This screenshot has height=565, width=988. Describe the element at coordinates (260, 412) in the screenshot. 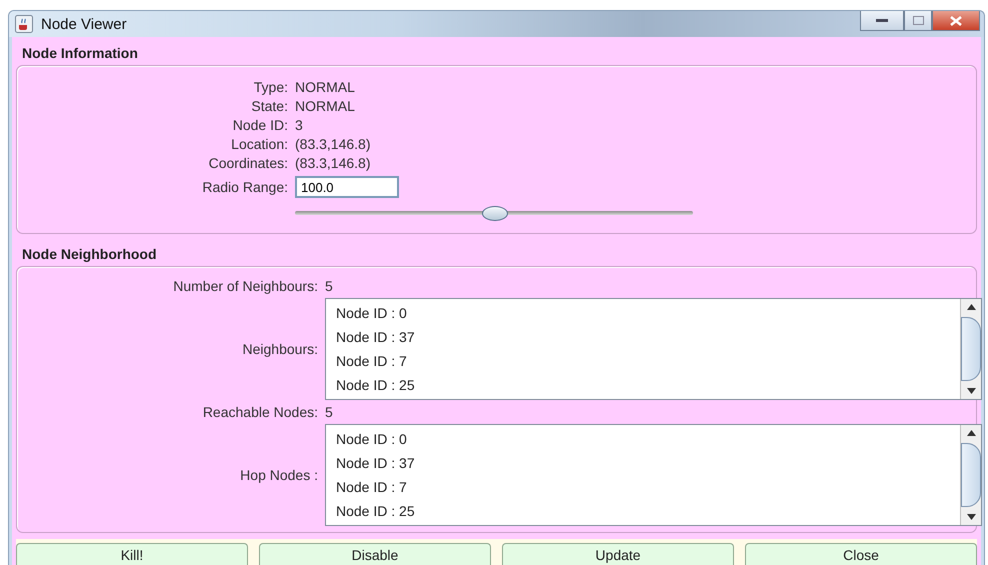

I see `field-label: Reachable Nodes:` at that location.